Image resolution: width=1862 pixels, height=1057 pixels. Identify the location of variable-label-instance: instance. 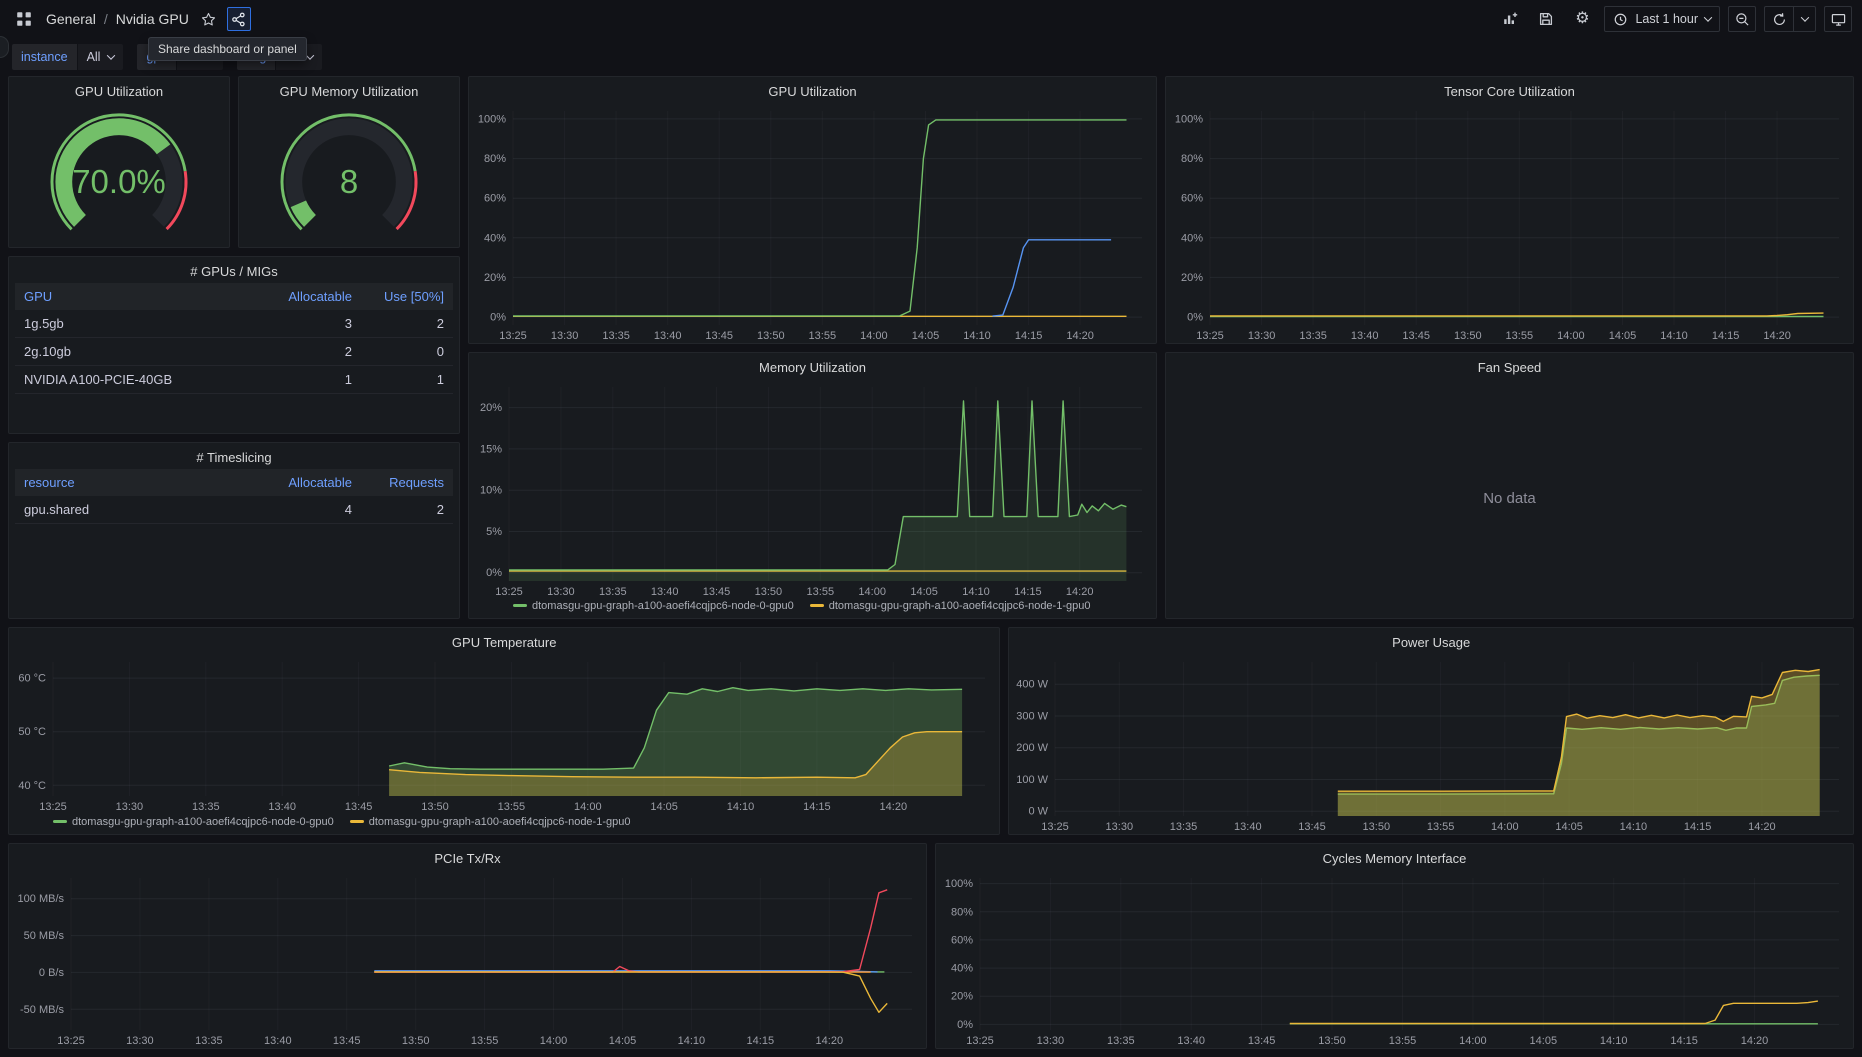
(44, 57).